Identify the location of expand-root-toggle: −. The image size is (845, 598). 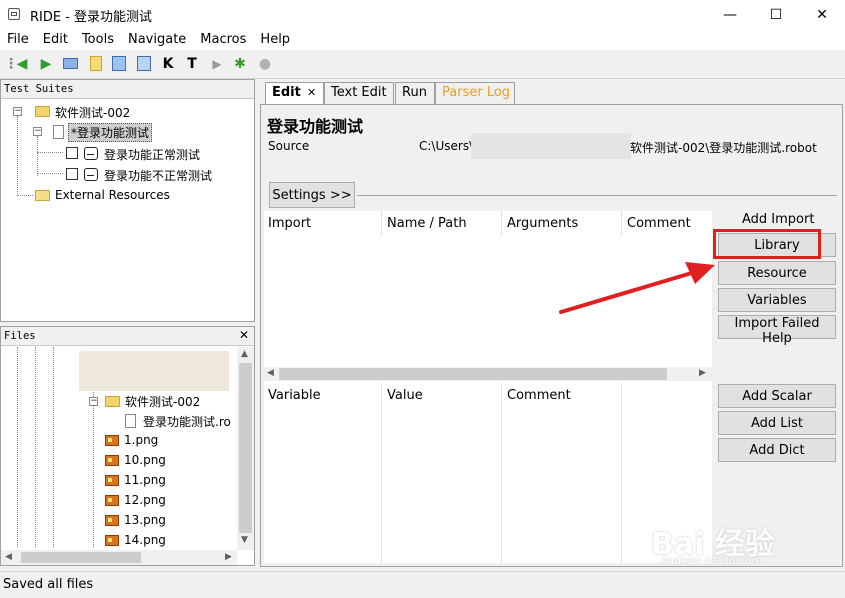
(17, 111).